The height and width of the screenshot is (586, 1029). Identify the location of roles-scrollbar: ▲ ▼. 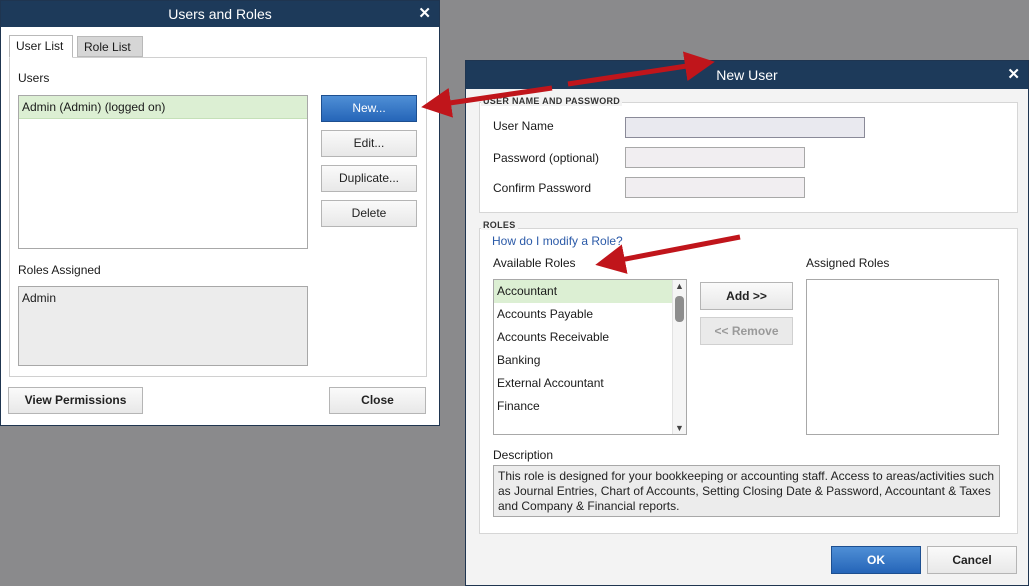
(679, 357).